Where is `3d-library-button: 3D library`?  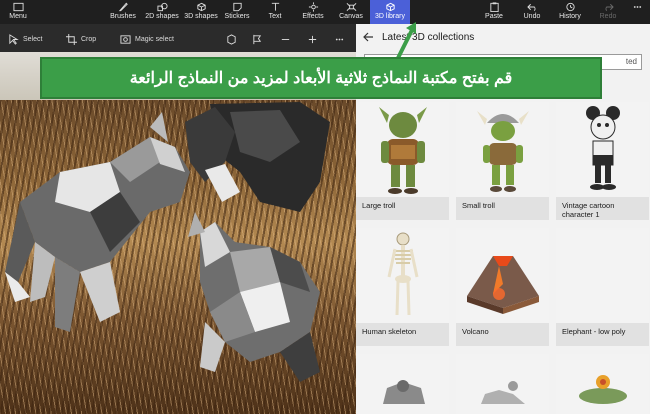 3d-library-button: 3D library is located at coordinates (390, 12).